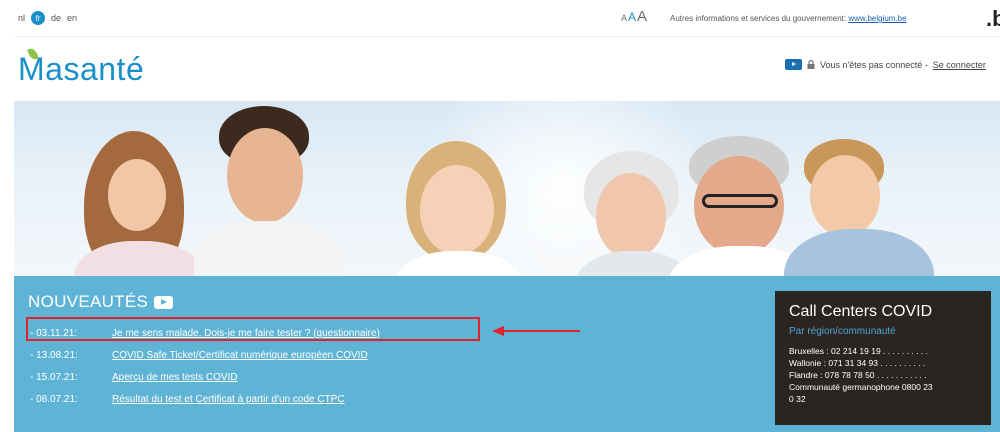 This screenshot has width=1000, height=432. What do you see at coordinates (54, 399) in the screenshot?
I see `news-date: - 08.07.21:` at bounding box center [54, 399].